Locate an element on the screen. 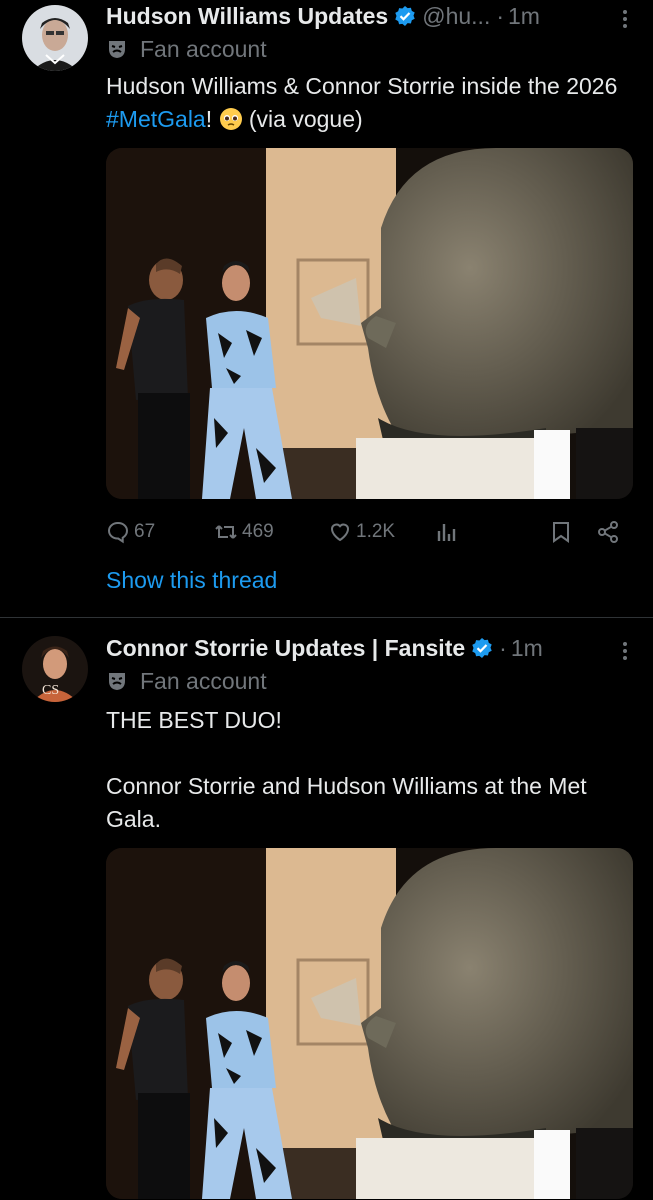  tweet-header: Hudson Williams Updates @hu... · 1m is located at coordinates (323, 16).